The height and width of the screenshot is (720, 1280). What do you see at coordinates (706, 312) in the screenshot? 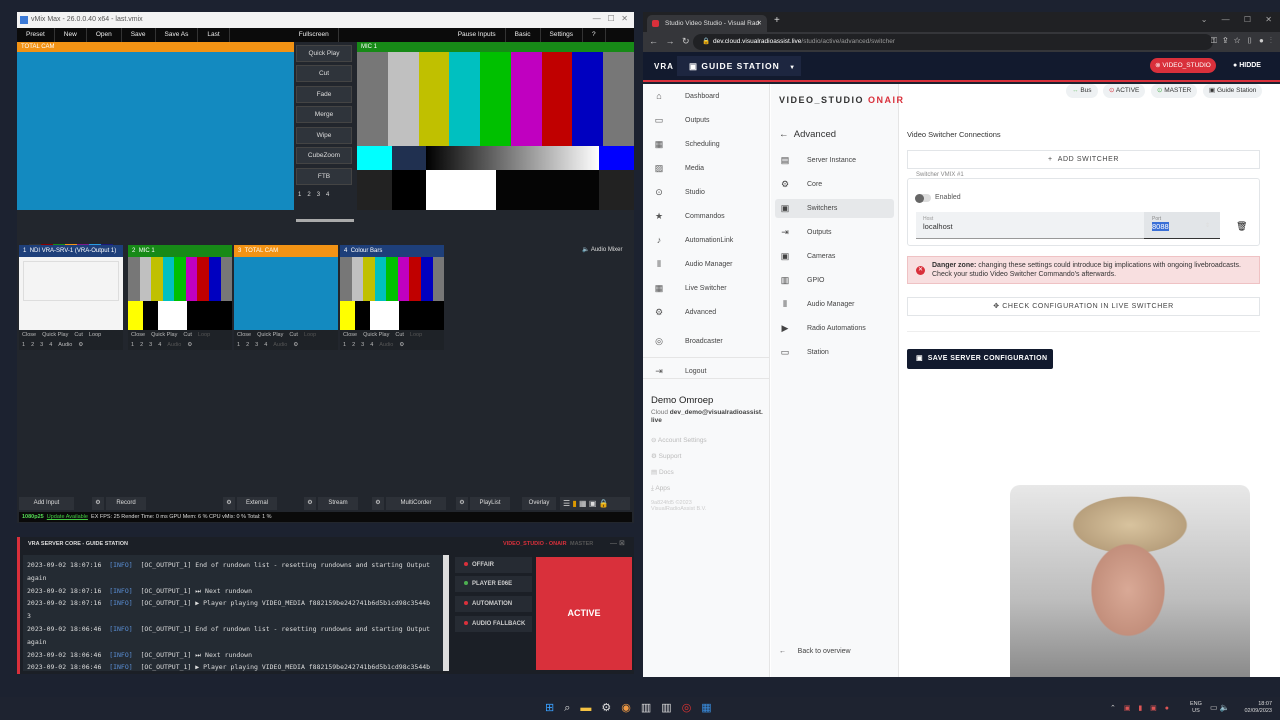
I see `sidebar-item-advanced: ⚙ Advanced` at bounding box center [706, 312].